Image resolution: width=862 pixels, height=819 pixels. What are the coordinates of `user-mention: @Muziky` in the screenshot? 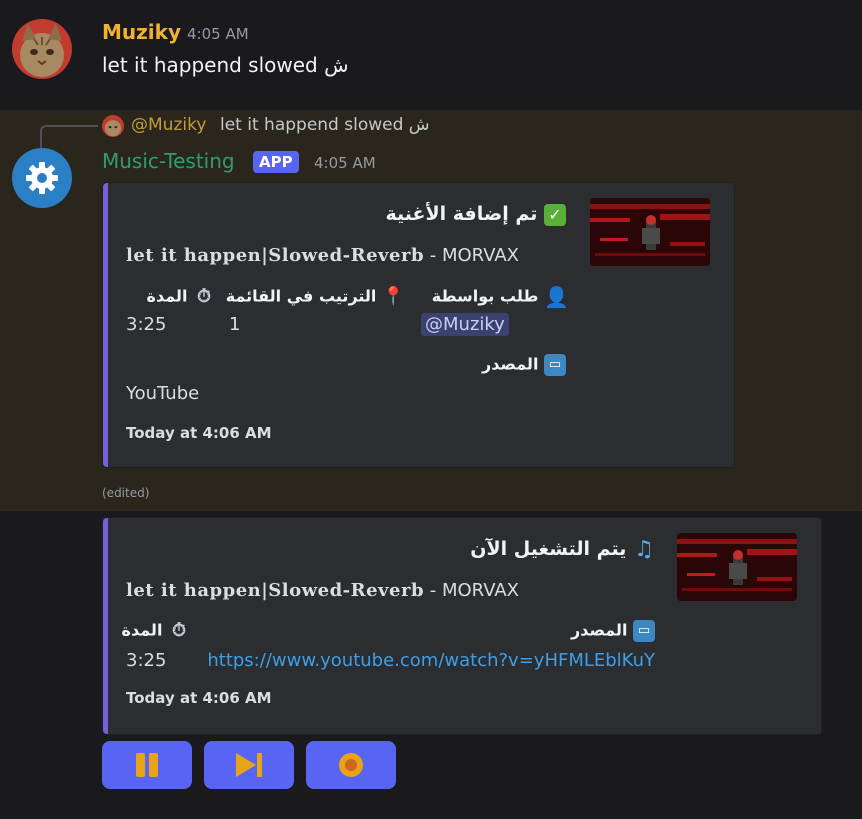 It's located at (465, 324).